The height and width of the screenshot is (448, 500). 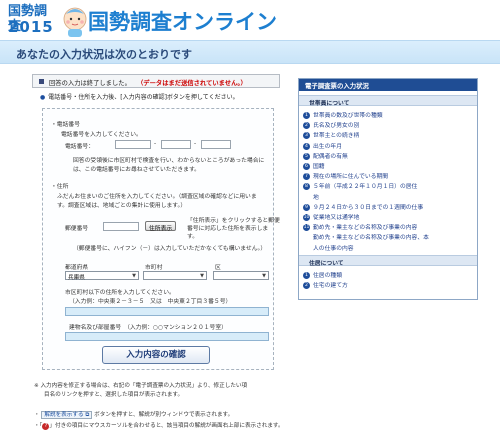 I want to click on sidebar-item: 7 現在の場所に住んでいる期間, so click(x=346, y=176).